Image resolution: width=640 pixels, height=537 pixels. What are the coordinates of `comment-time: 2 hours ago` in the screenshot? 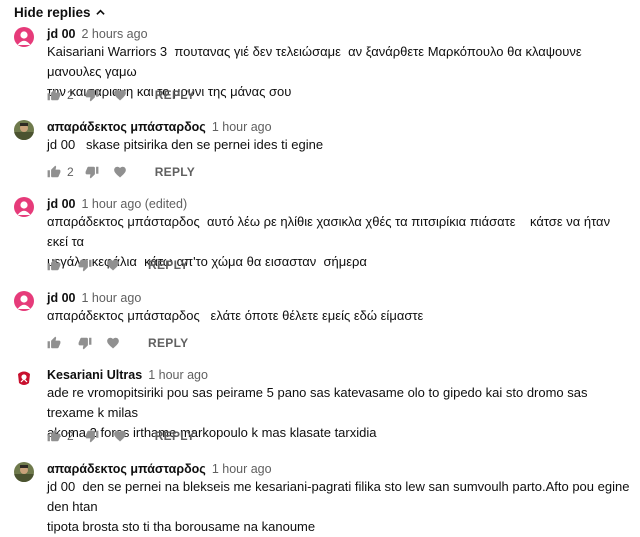 It's located at (115, 34).